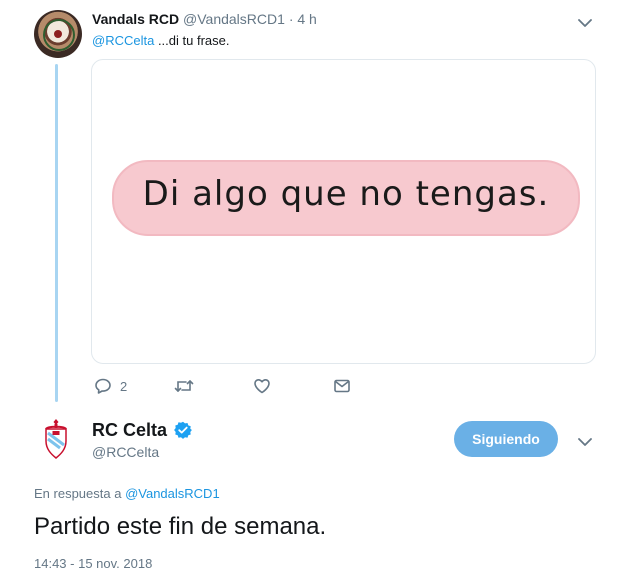 This screenshot has width=631, height=579. I want to click on tweet-text: @RCCelta ...di tu frase., so click(160, 40).